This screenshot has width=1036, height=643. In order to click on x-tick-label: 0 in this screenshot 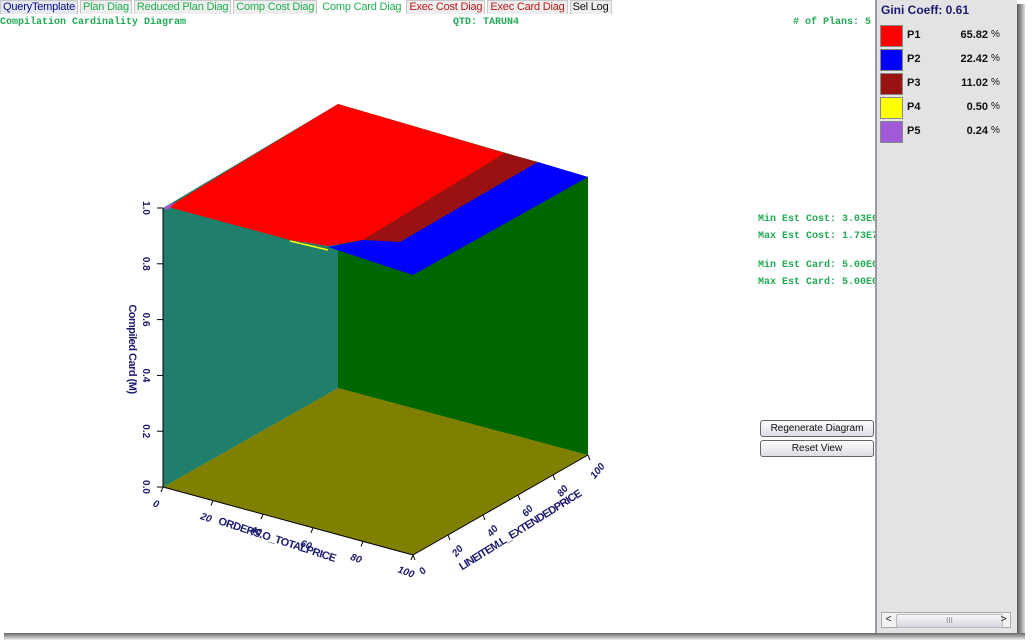, I will do `click(155, 505)`.